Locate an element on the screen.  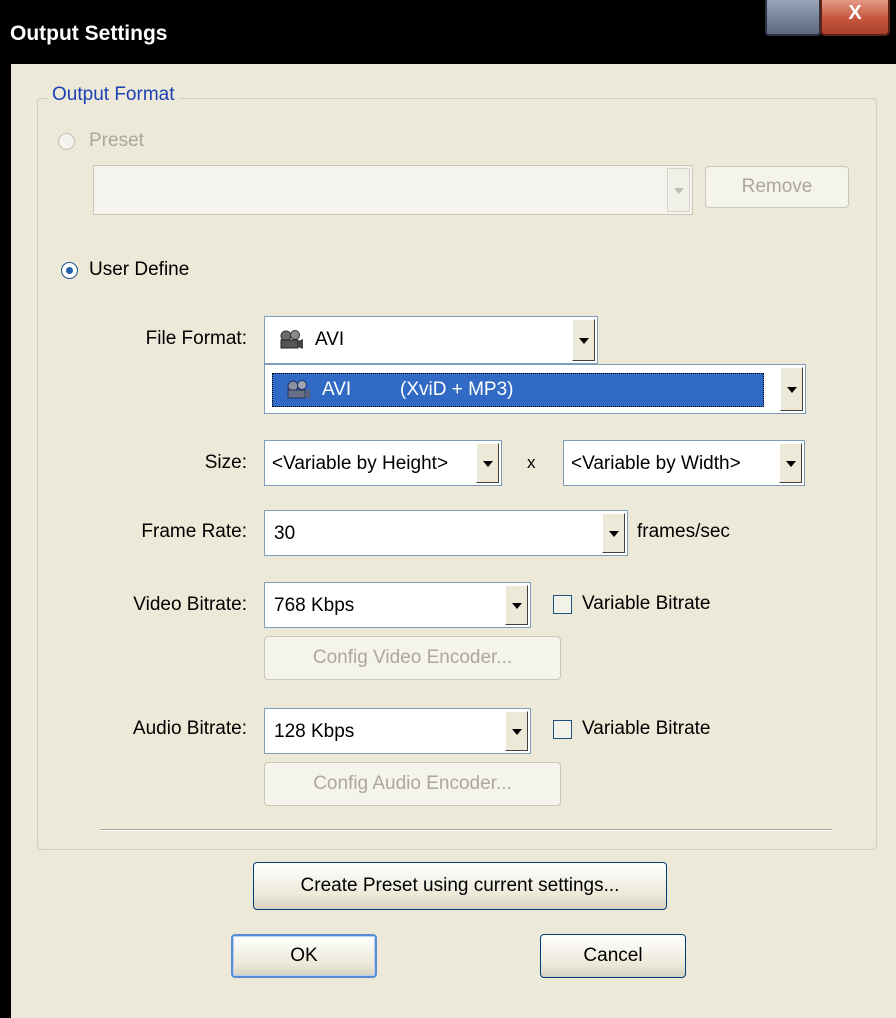
ok-label: OK is located at coordinates (304, 955).